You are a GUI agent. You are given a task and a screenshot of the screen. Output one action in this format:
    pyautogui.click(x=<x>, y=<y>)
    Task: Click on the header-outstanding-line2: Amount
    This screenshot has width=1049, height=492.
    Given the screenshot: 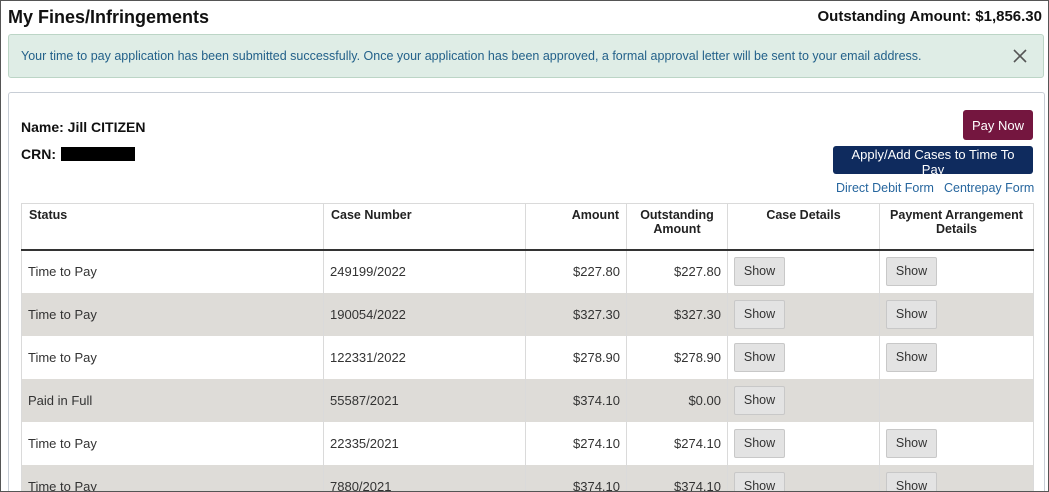 What is the action you would take?
    pyautogui.click(x=677, y=229)
    